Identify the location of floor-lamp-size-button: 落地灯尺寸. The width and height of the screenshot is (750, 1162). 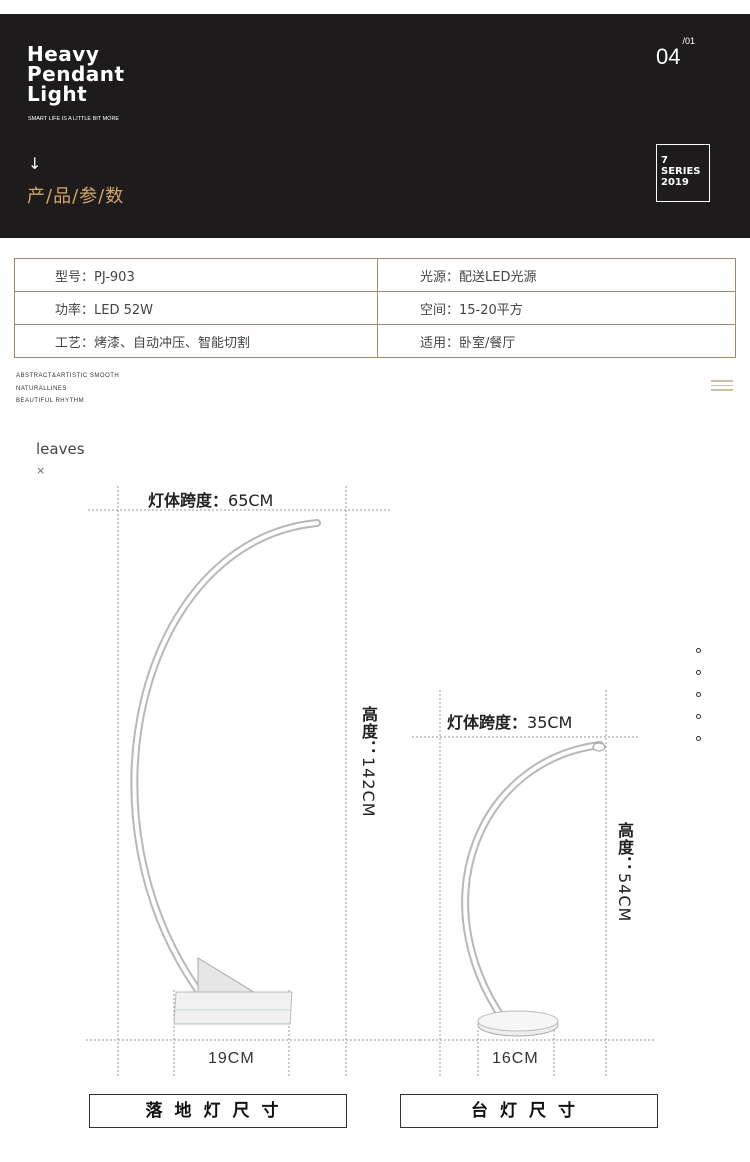
(218, 1111).